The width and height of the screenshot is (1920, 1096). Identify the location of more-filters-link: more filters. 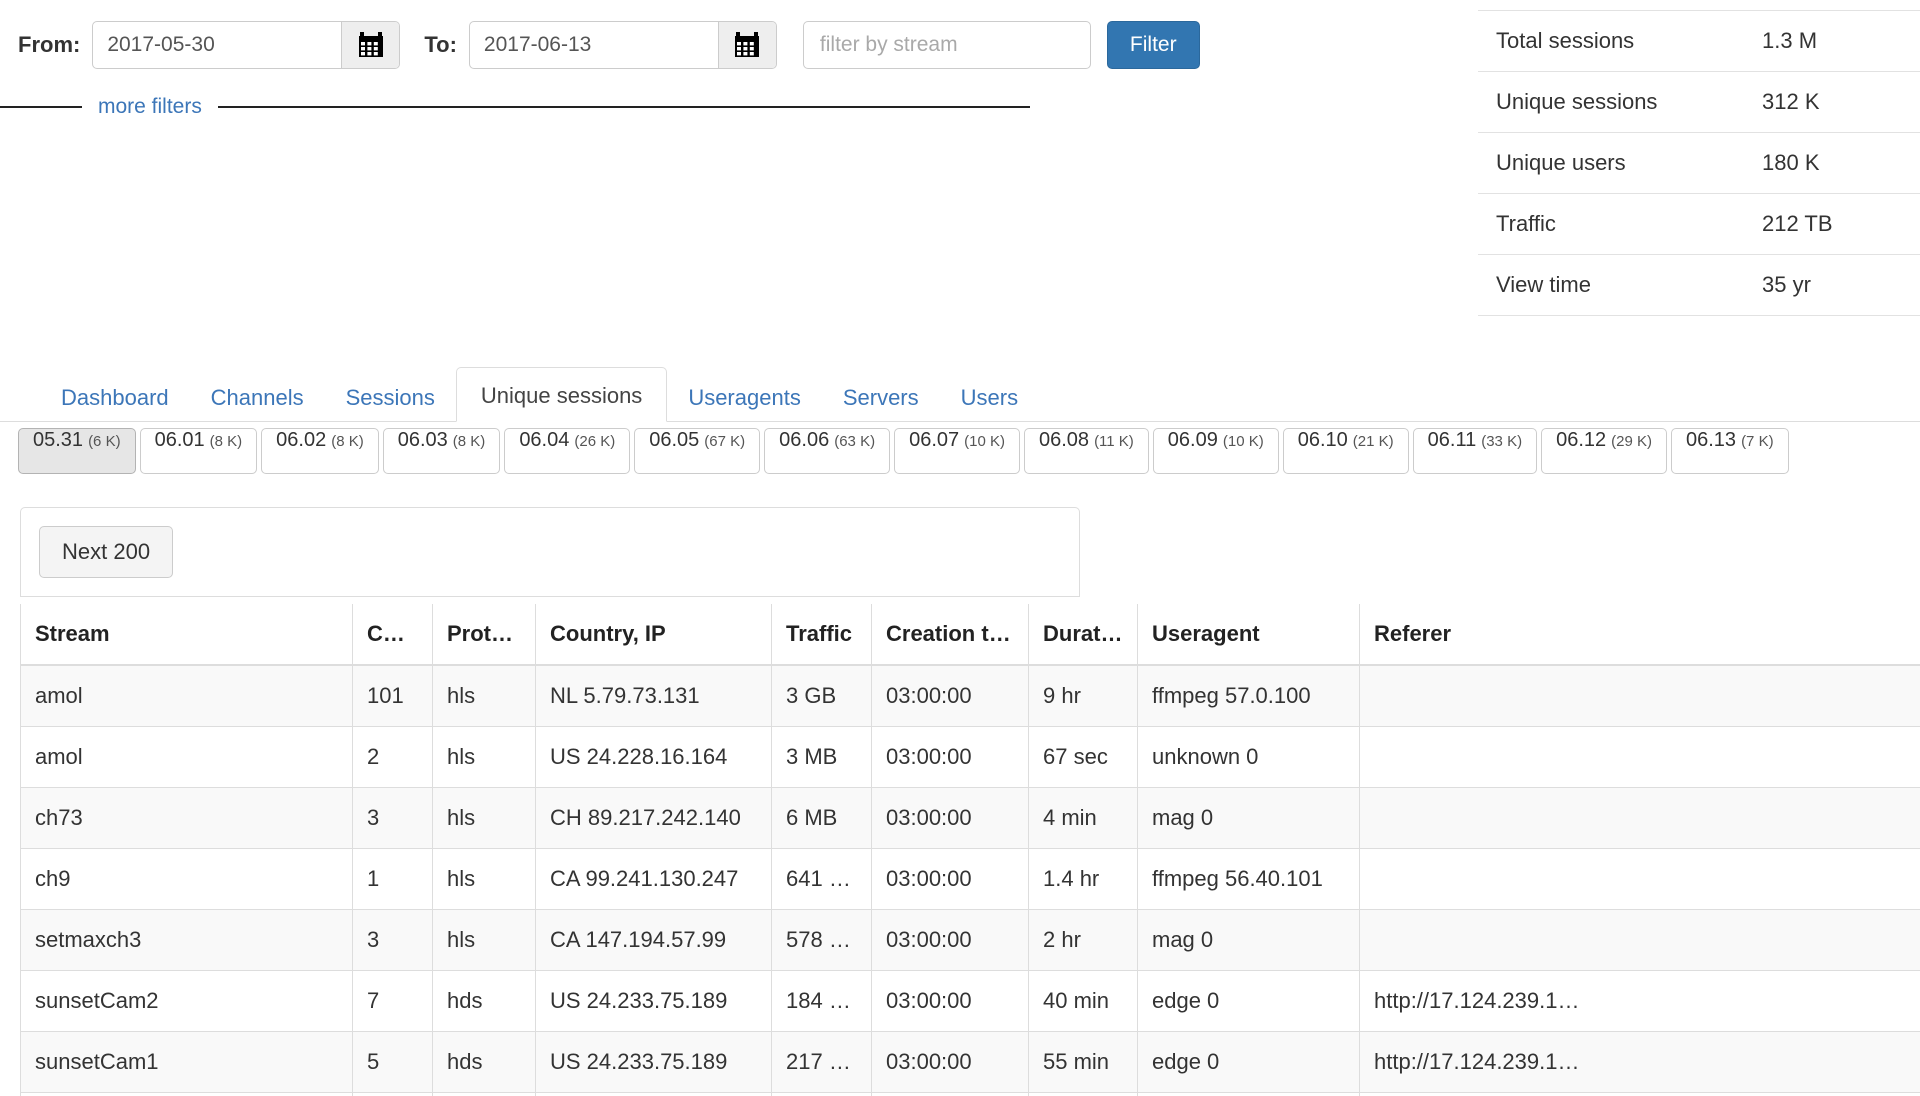
(150, 107).